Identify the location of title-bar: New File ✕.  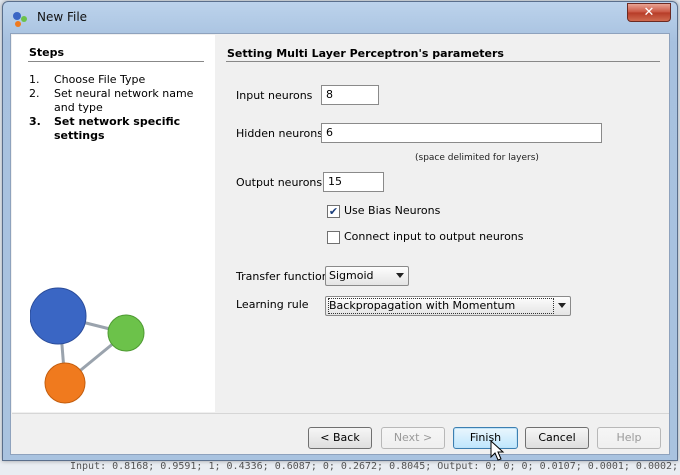
(340, 17).